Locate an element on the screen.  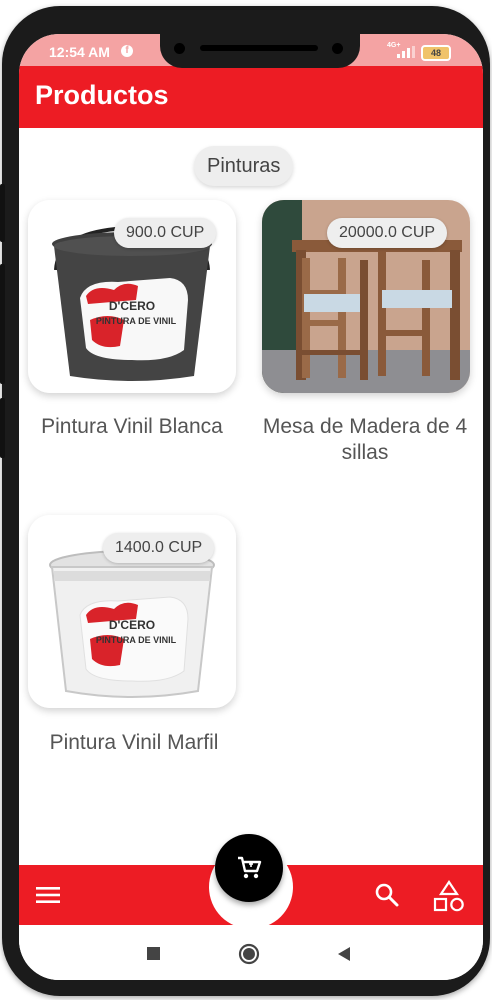
front-sensor is located at coordinates (337, 48).